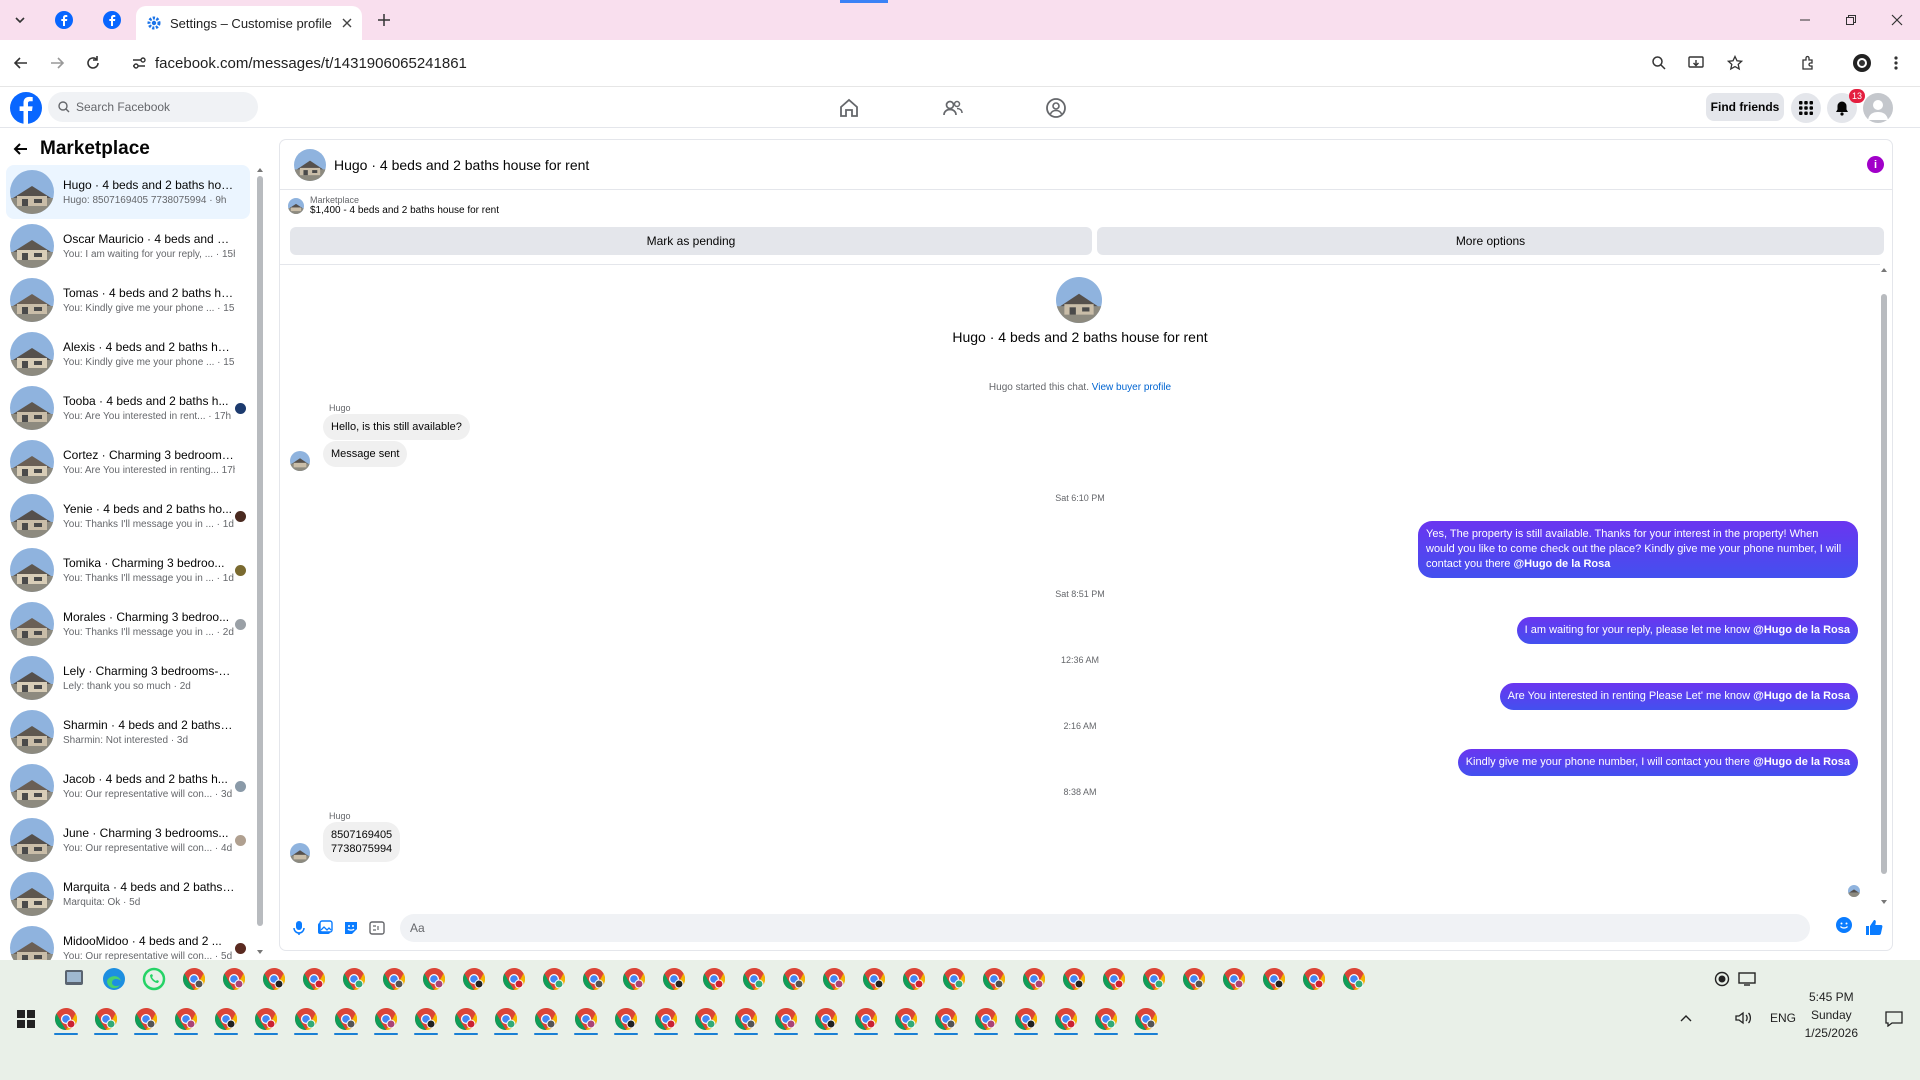  What do you see at coordinates (1862, 63) in the screenshot?
I see `profile-avatar-icon` at bounding box center [1862, 63].